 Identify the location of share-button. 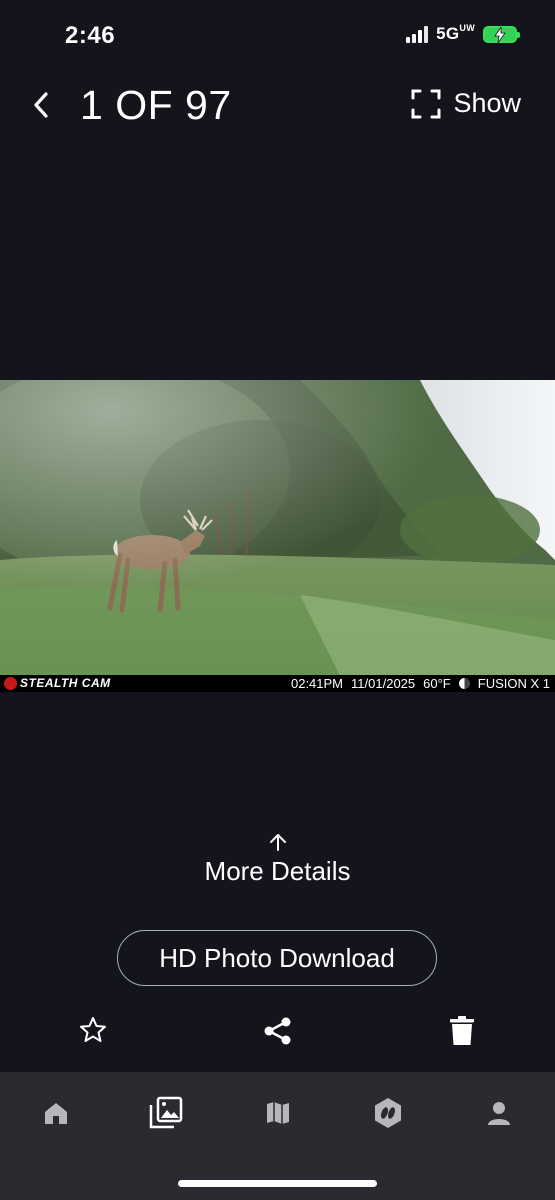
(278, 1033).